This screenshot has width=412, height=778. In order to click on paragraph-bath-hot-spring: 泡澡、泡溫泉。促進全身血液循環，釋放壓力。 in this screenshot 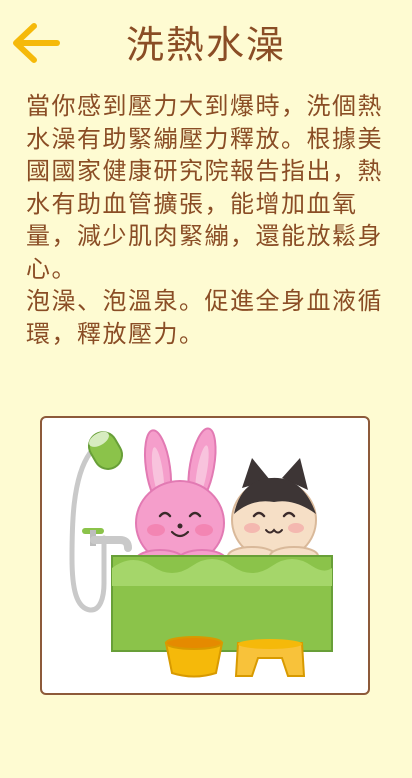, I will do `click(204, 317)`.